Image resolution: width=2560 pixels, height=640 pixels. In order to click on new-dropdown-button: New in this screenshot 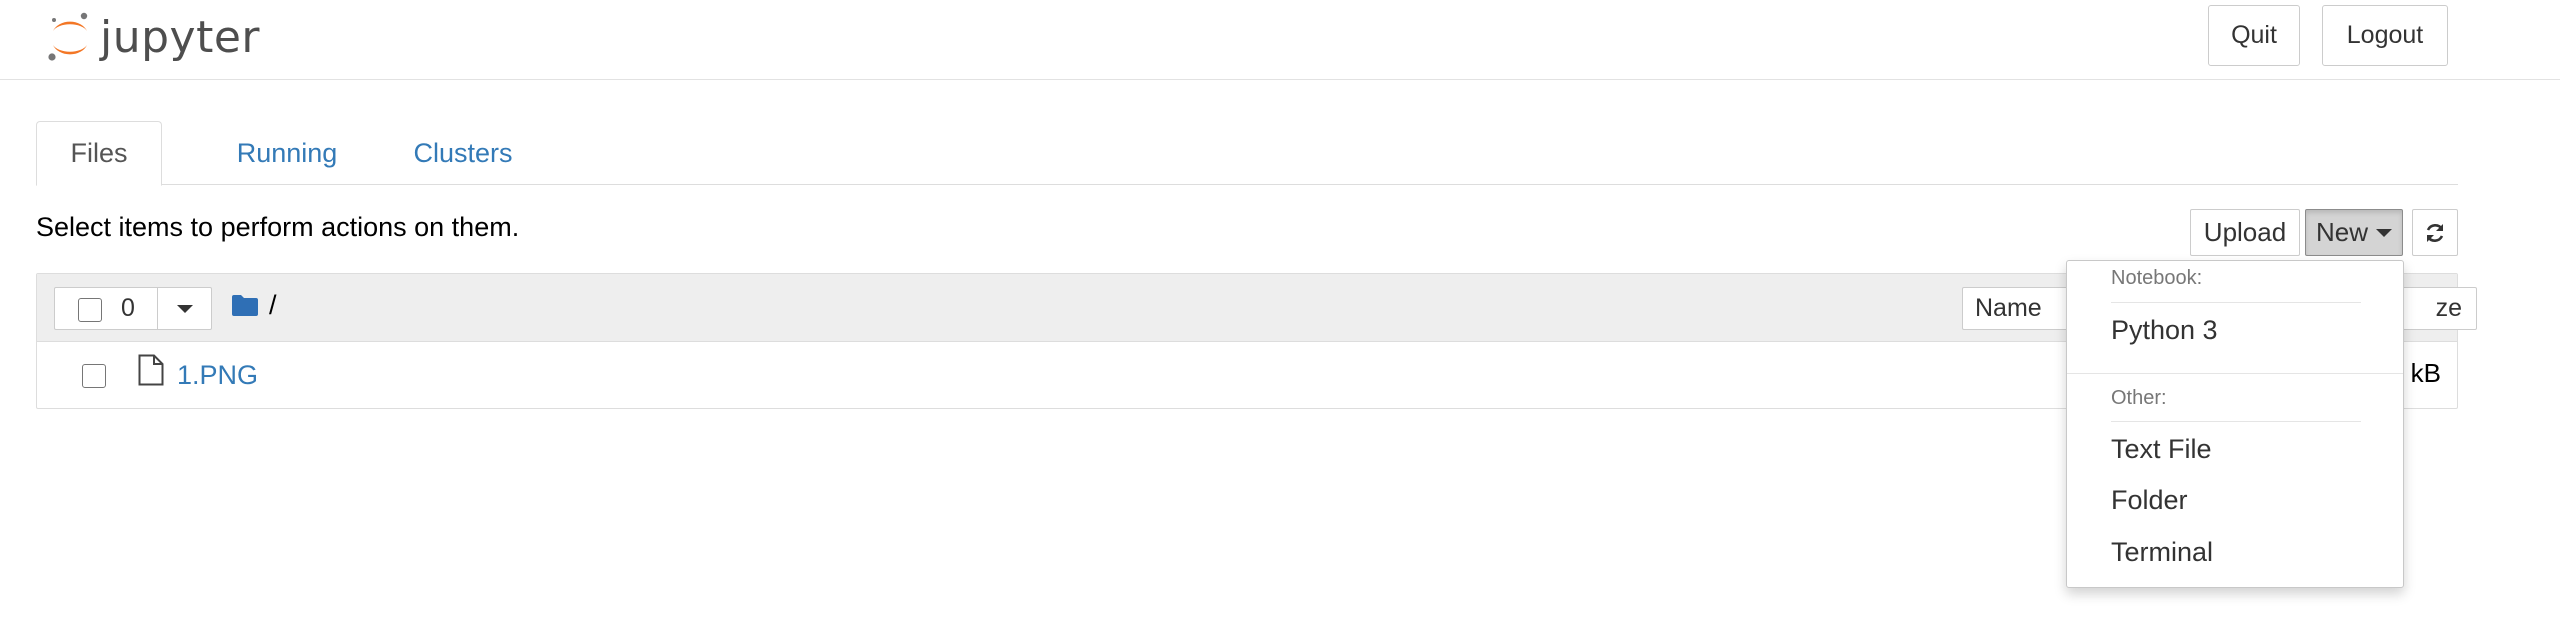, I will do `click(2354, 232)`.